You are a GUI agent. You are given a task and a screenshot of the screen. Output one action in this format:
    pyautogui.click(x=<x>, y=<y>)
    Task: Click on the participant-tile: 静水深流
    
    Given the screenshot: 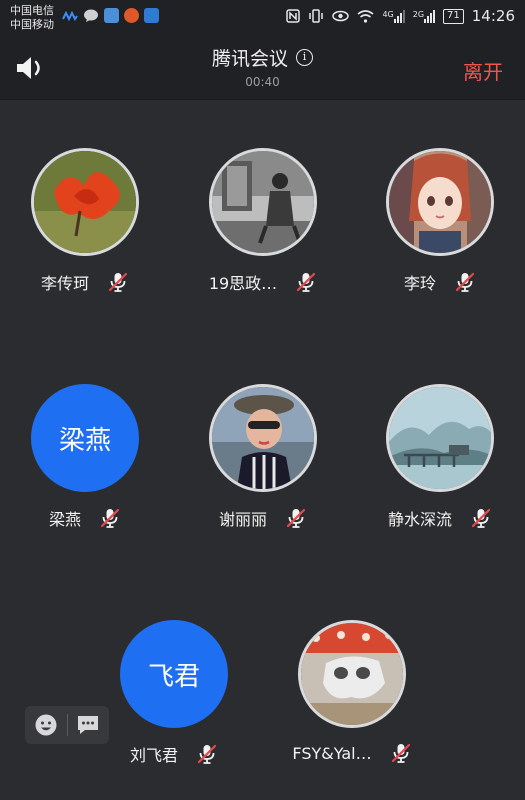 What is the action you would take?
    pyautogui.click(x=440, y=457)
    